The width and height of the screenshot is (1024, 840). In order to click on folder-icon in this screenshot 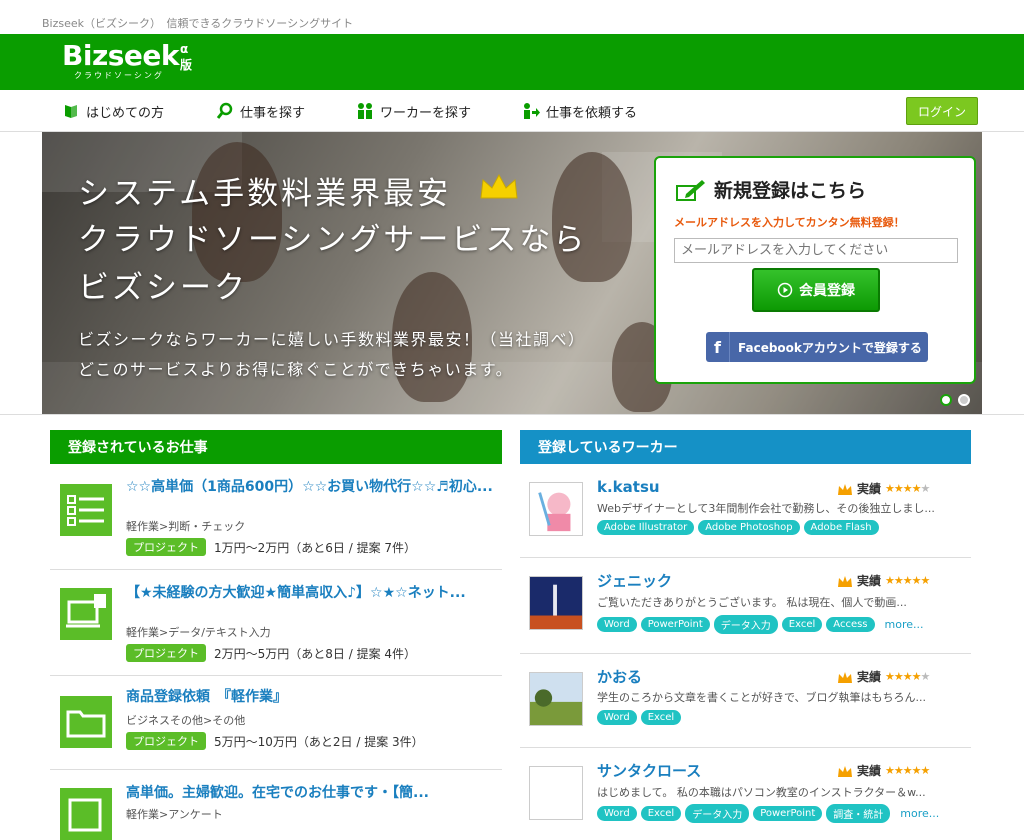, I will do `click(86, 722)`.